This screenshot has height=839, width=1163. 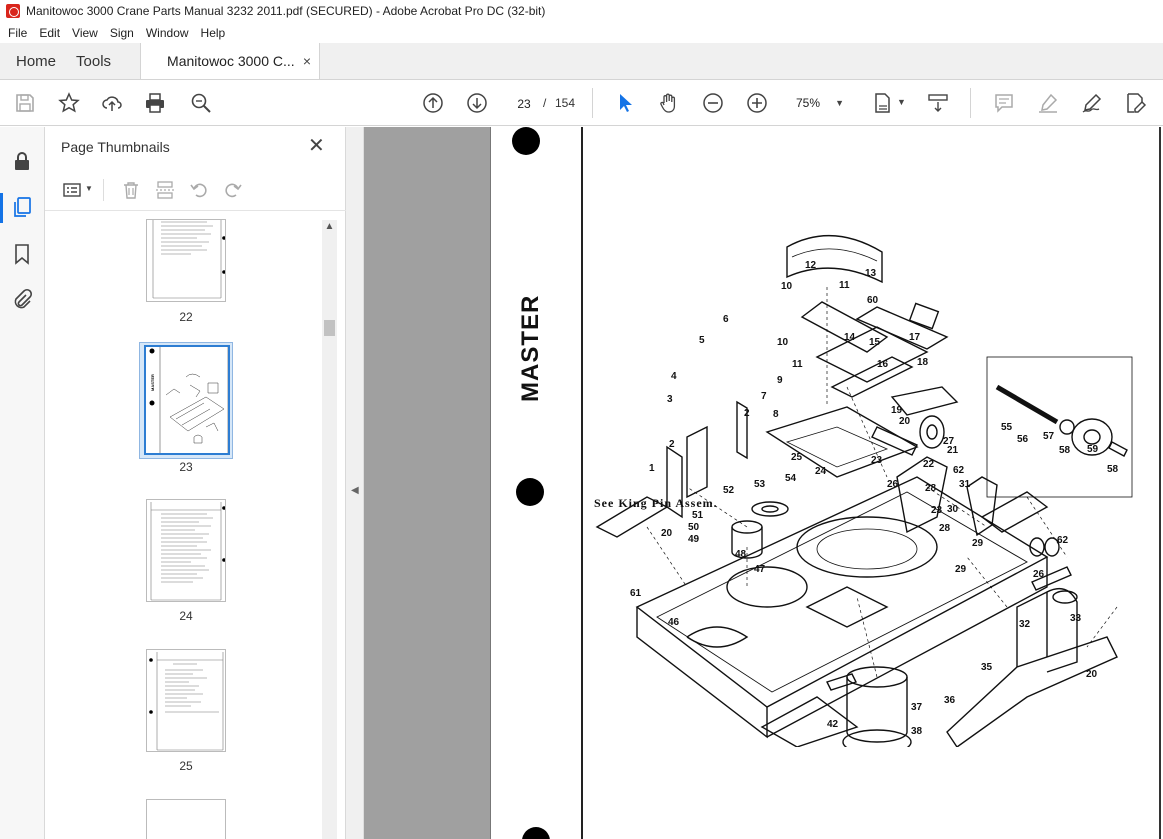 What do you see at coordinates (791, 478) in the screenshot?
I see `callout-54: 54` at bounding box center [791, 478].